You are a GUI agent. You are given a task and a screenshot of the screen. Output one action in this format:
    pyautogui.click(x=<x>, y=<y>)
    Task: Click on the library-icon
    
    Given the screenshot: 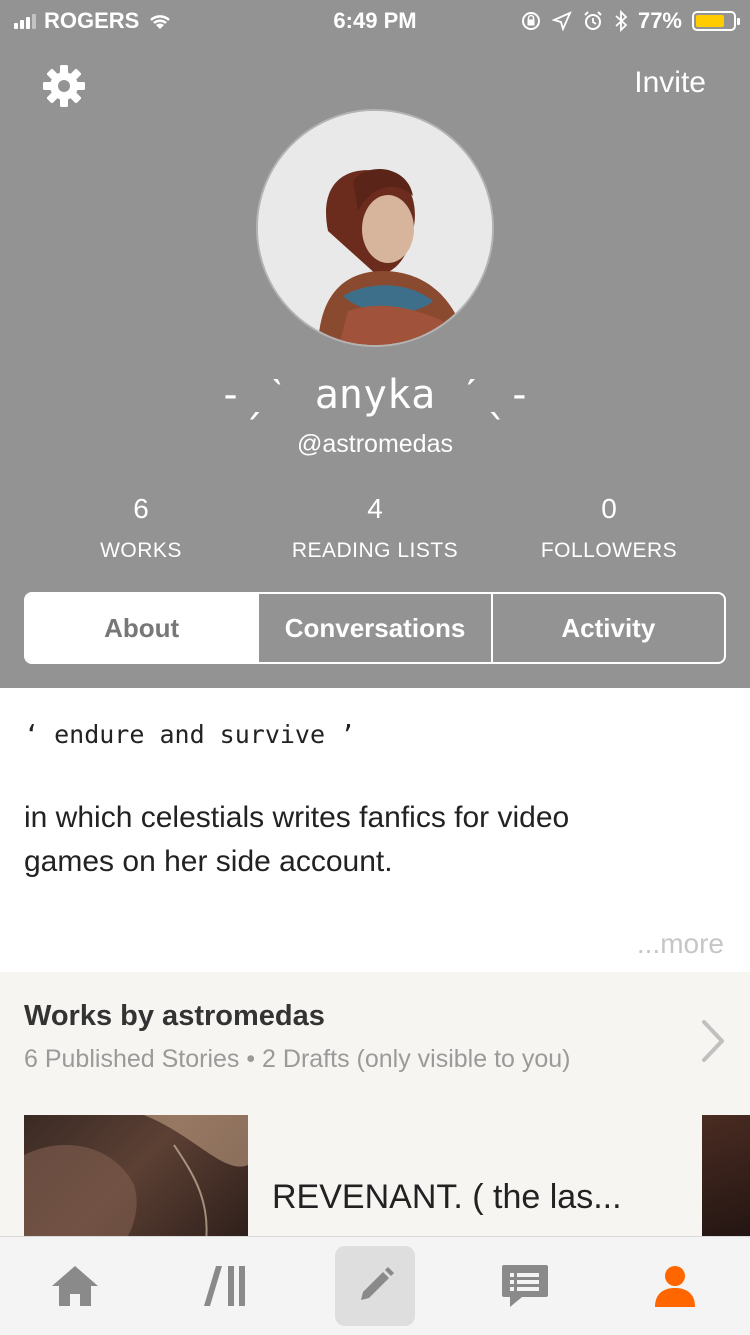 What is the action you would take?
    pyautogui.click(x=224, y=1286)
    